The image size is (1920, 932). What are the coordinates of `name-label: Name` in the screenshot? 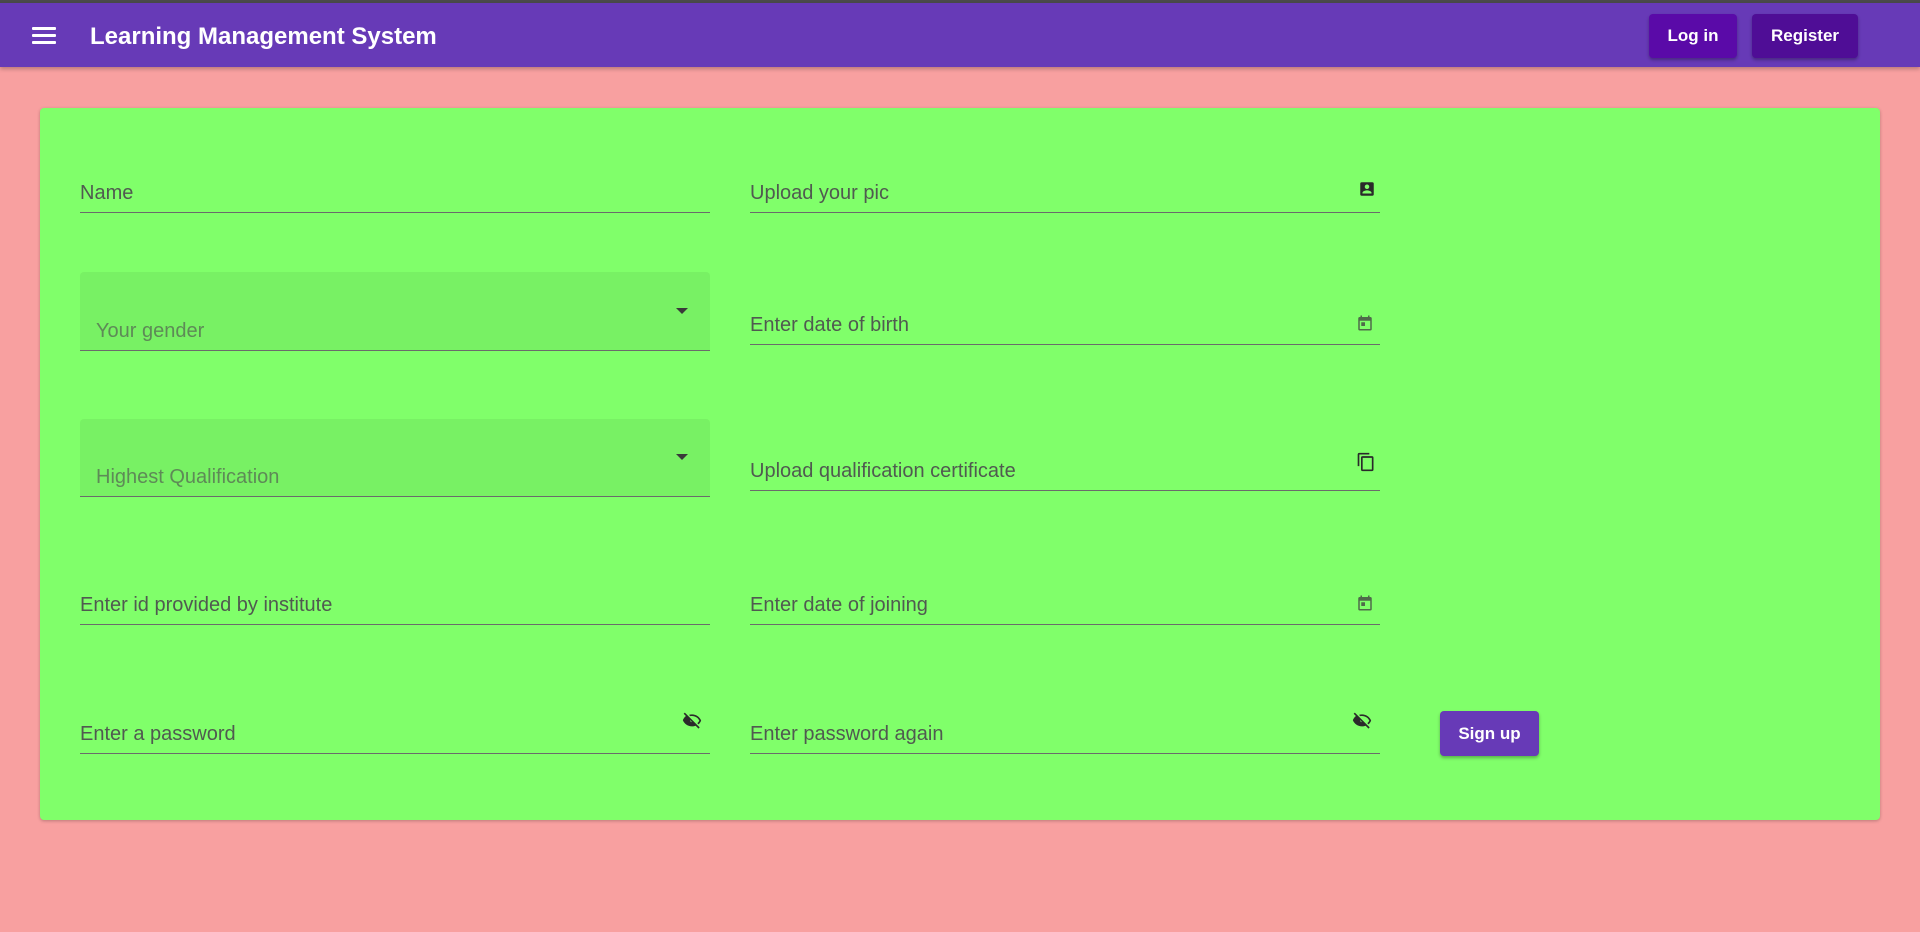 It's located at (107, 193).